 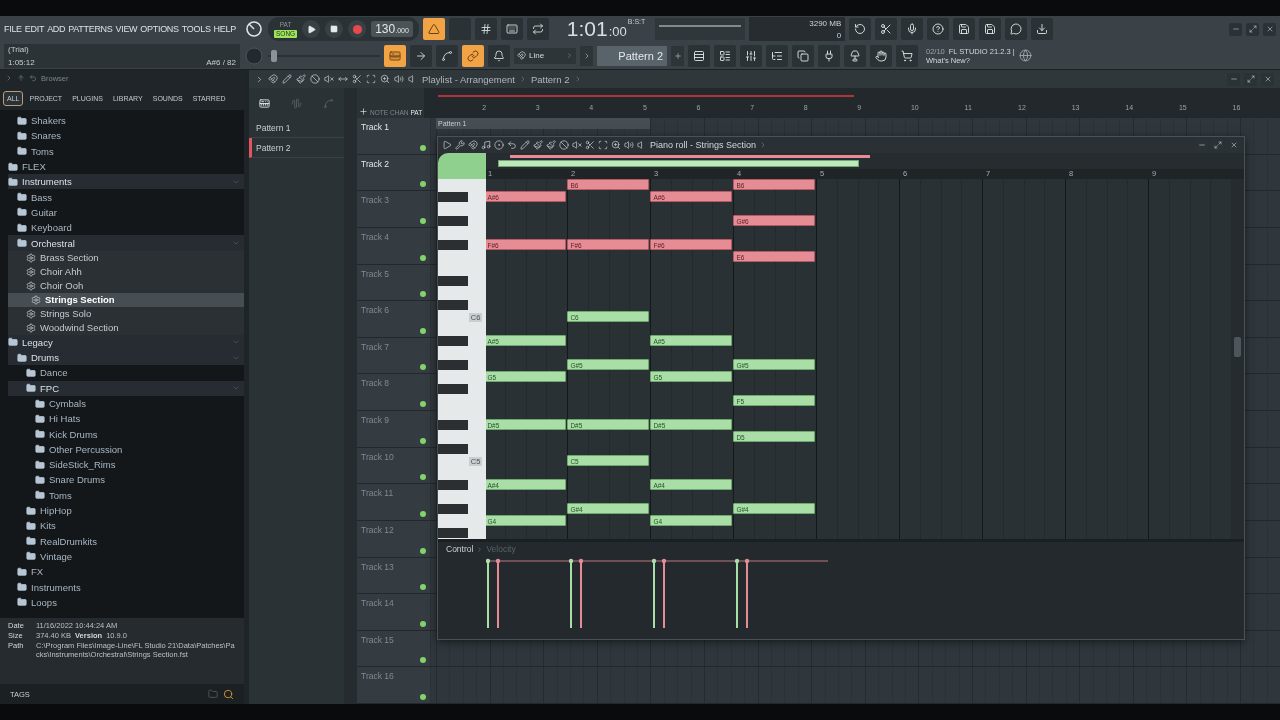 What do you see at coordinates (126, 197) in the screenshot?
I see `tree-item: Bass` at bounding box center [126, 197].